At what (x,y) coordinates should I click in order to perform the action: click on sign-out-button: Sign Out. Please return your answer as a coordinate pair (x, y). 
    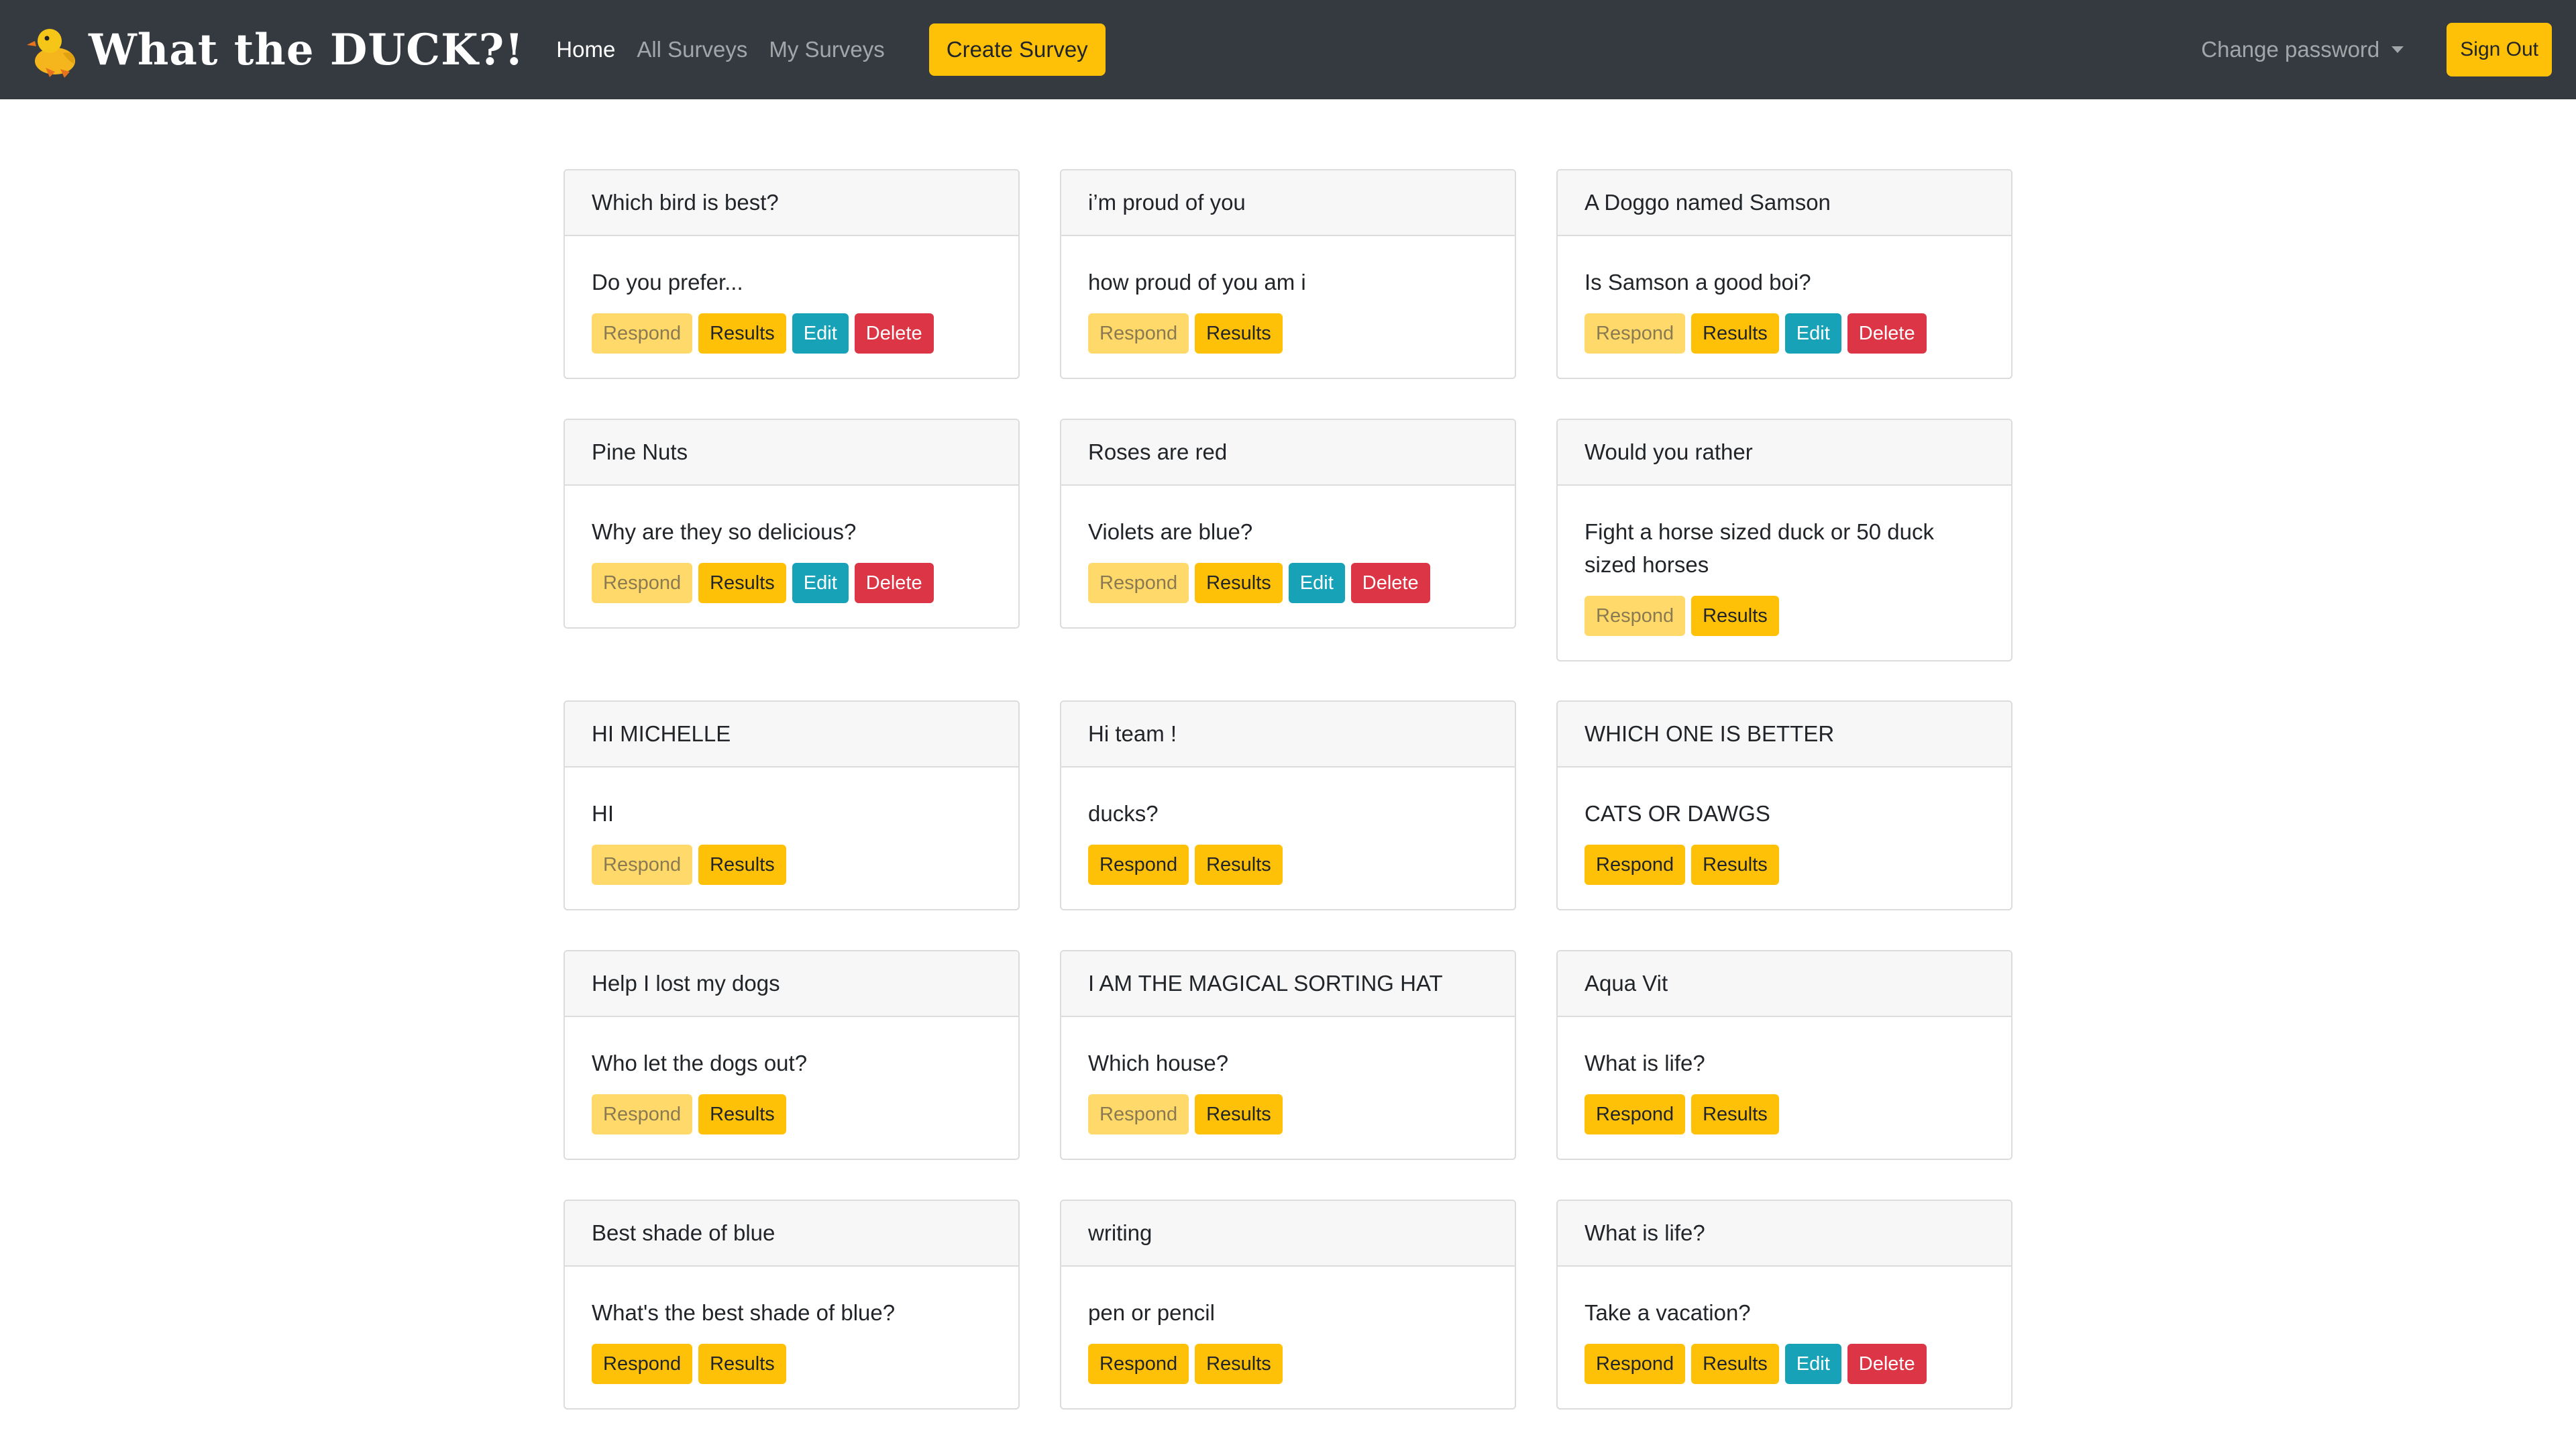
    Looking at the image, I should click on (2499, 49).